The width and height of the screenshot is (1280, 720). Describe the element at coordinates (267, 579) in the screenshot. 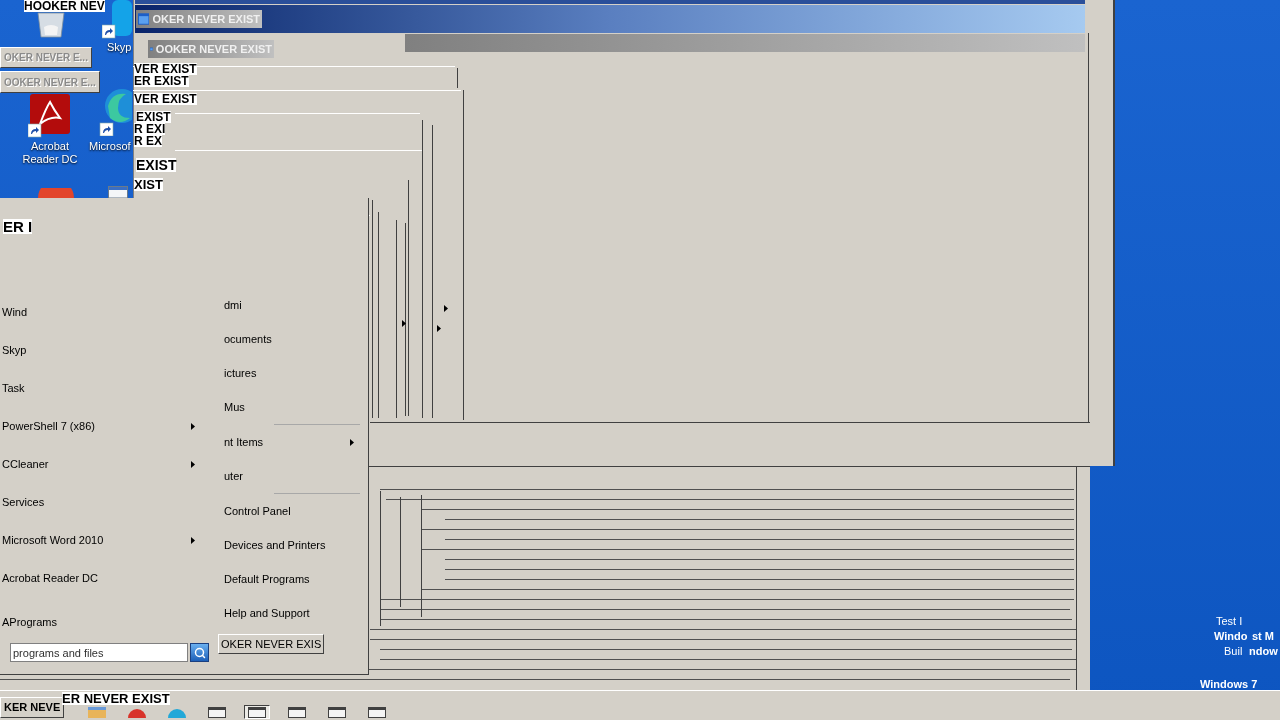

I see `menu-item: Default Programs` at that location.